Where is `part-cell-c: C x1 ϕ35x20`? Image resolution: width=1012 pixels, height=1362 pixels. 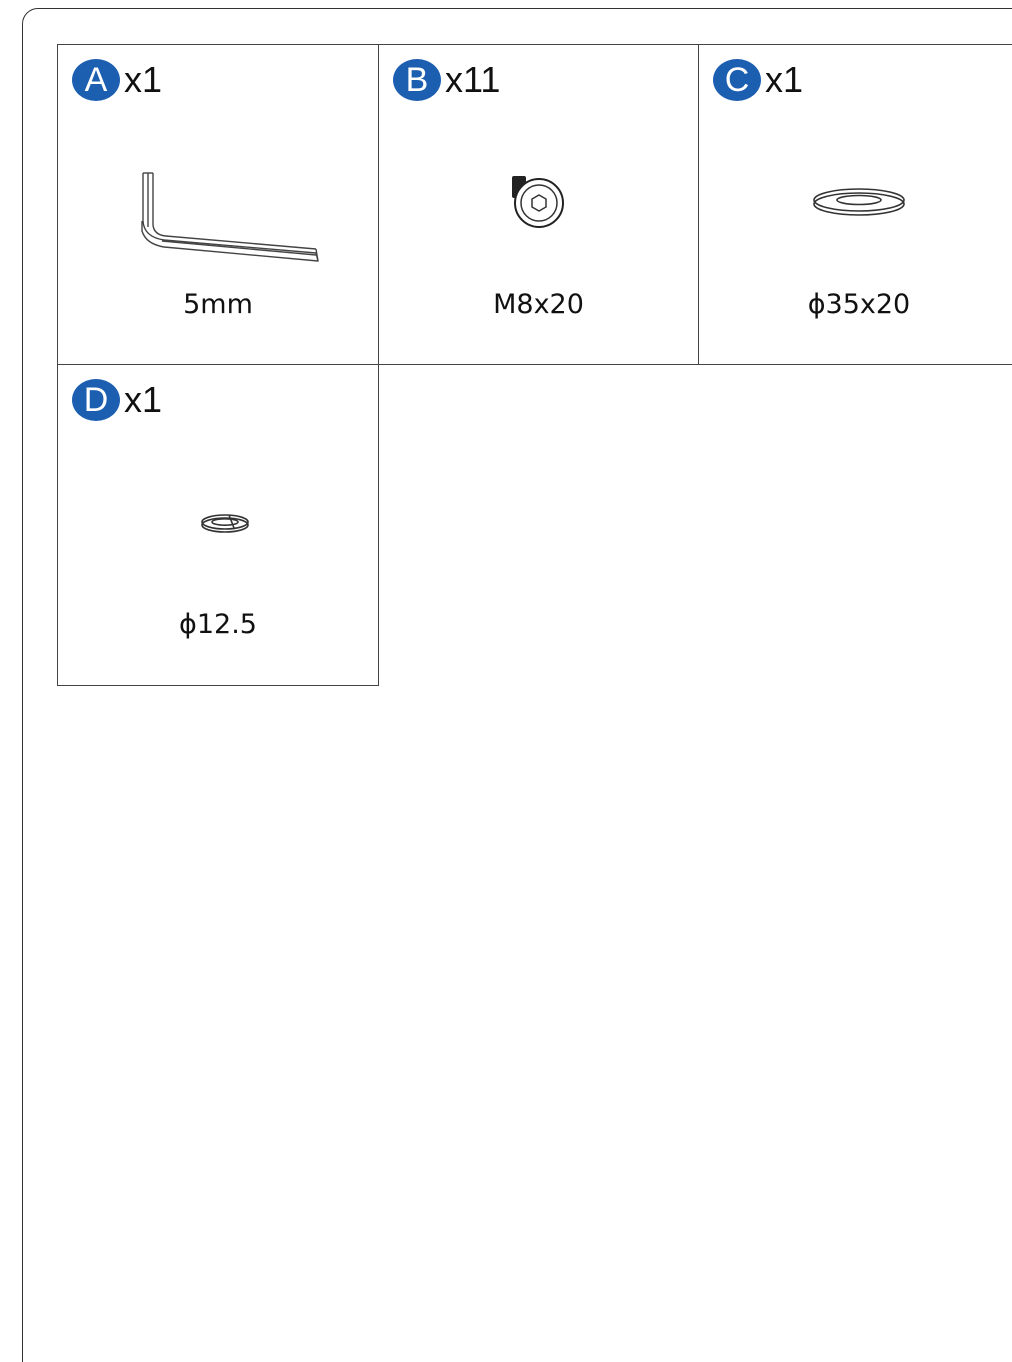 part-cell-c: C x1 ϕ35x20 is located at coordinates (855, 204).